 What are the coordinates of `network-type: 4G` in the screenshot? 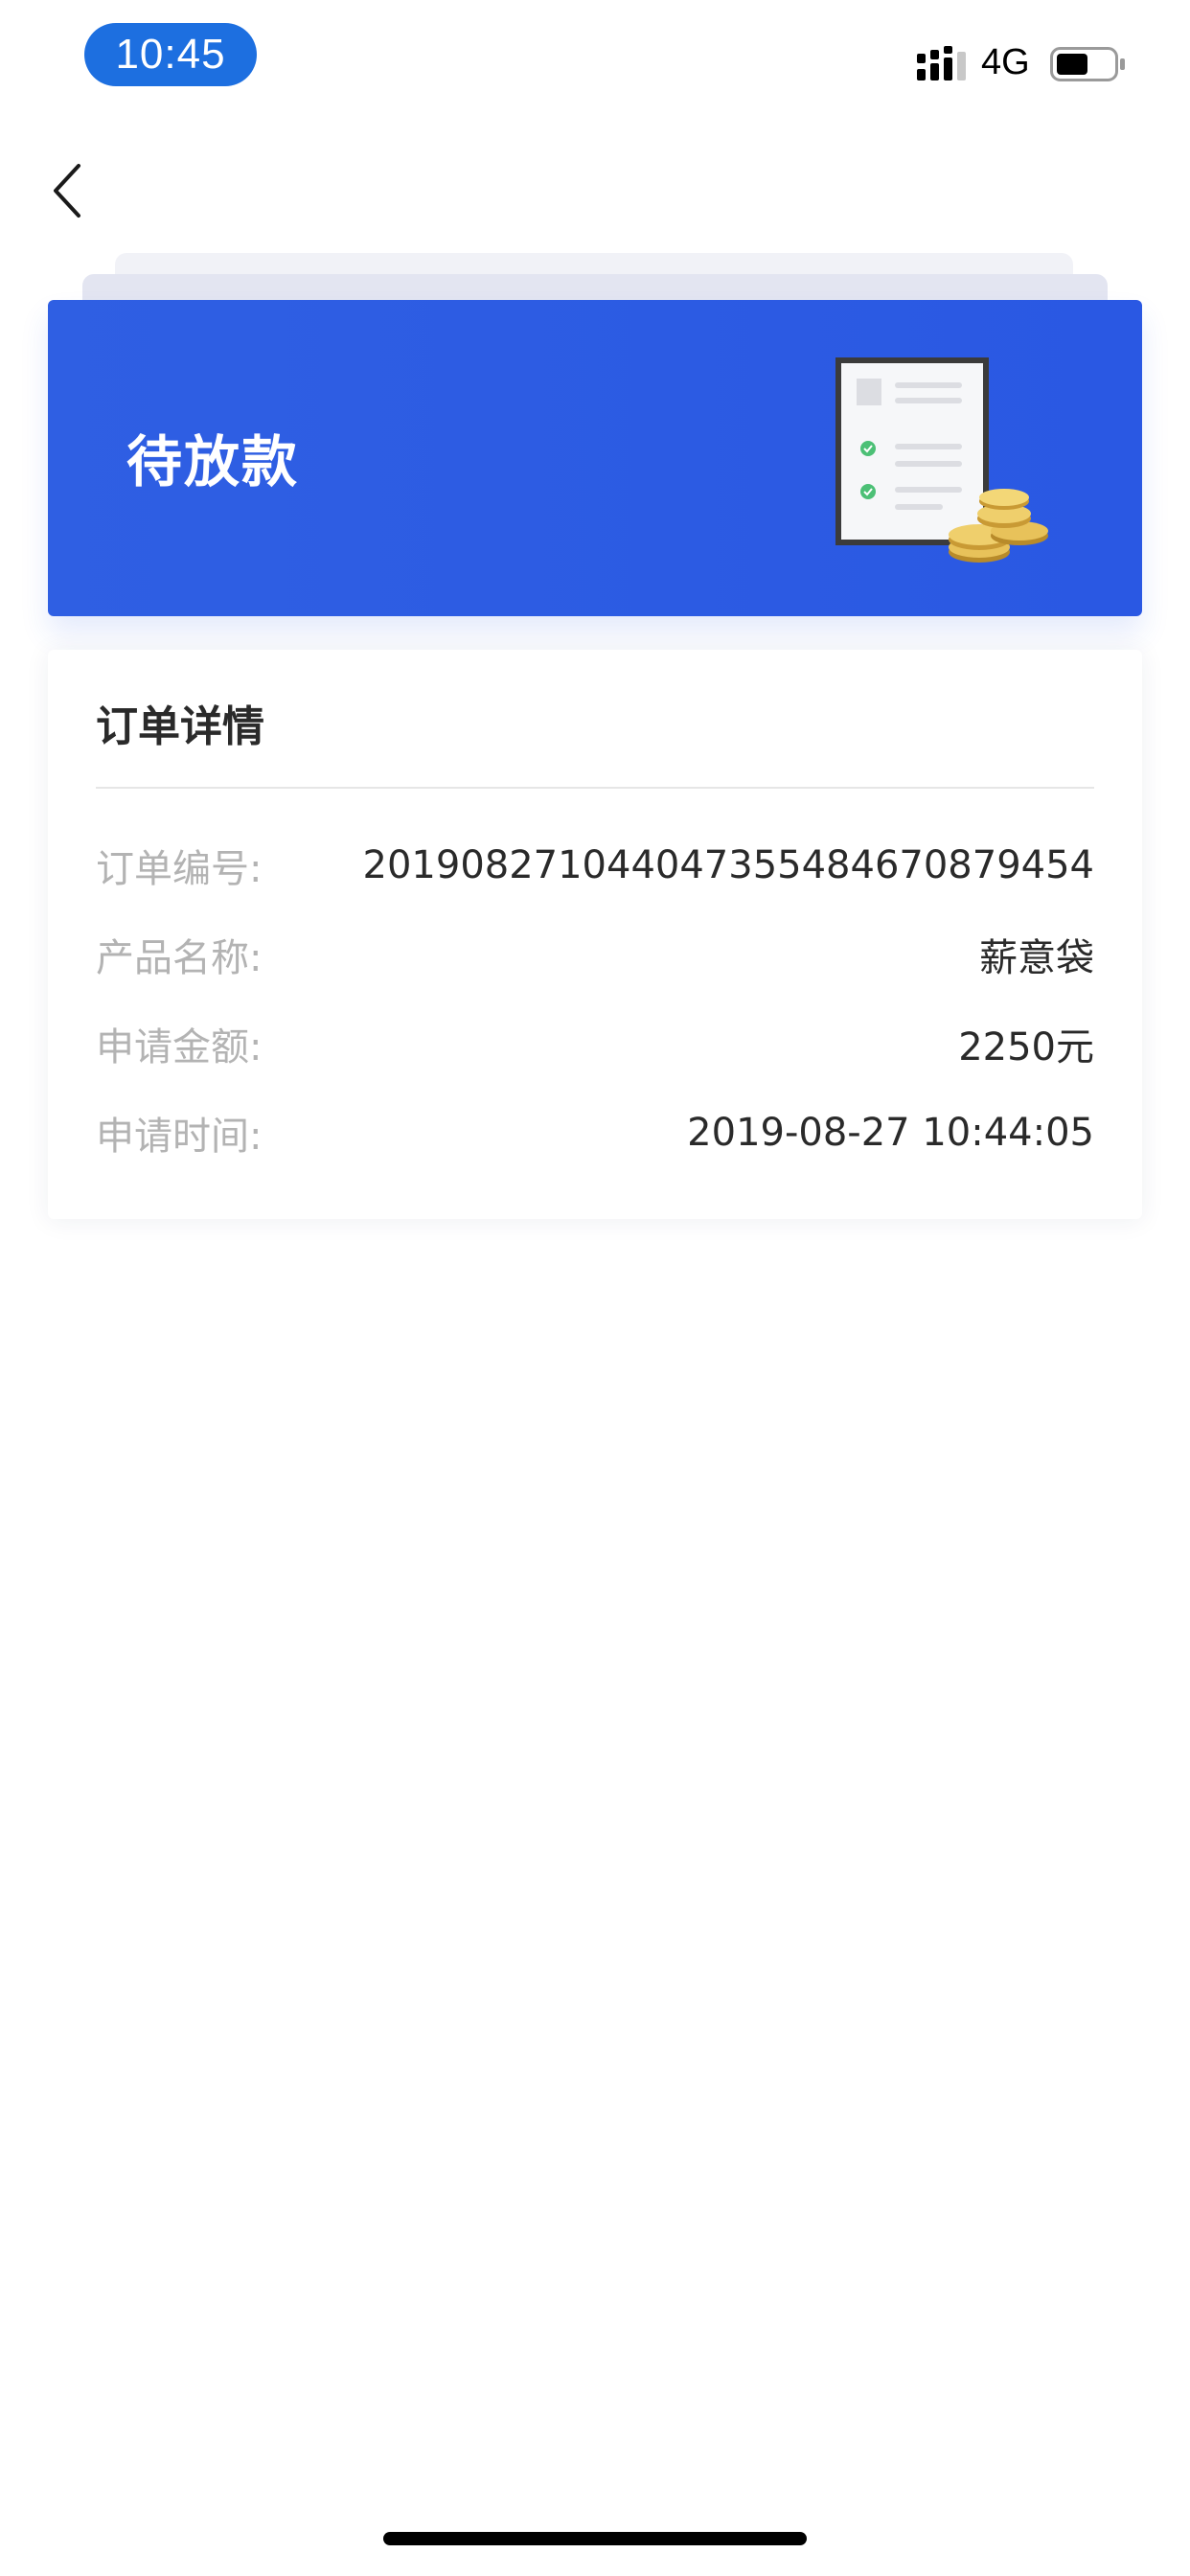 It's located at (1006, 62).